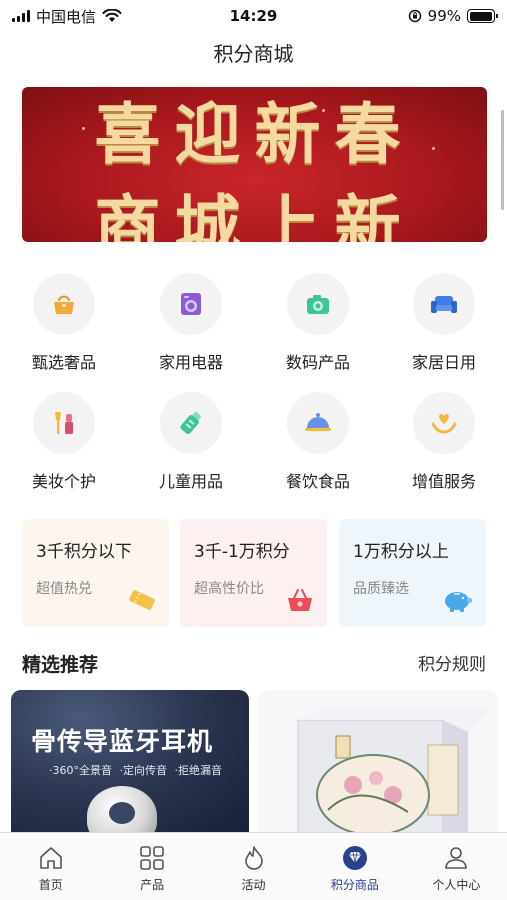 The width and height of the screenshot is (507, 900). I want to click on category-label: 家居日用, so click(443, 362).